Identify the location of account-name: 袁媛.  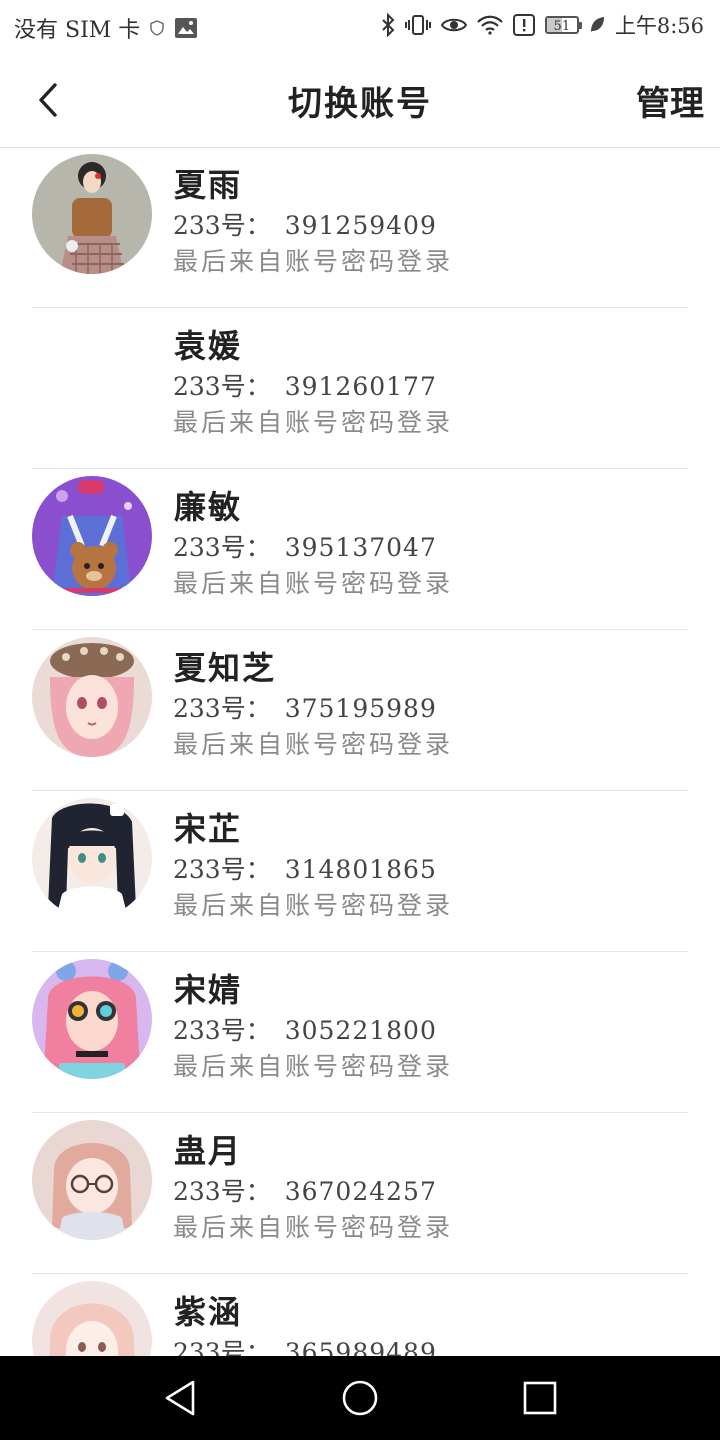
(208, 346).